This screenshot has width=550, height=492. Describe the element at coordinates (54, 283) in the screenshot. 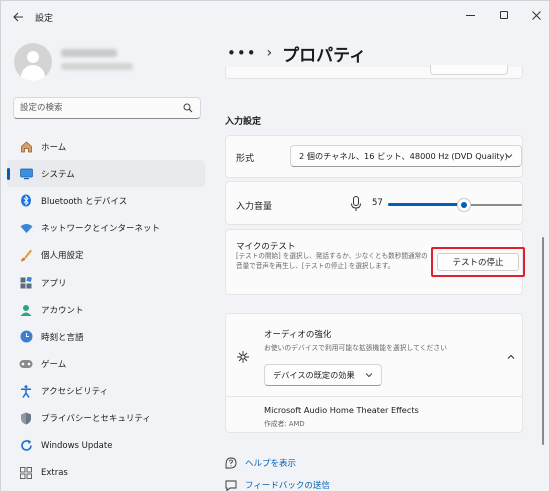

I see `sidebar-item-label: アプリ` at that location.